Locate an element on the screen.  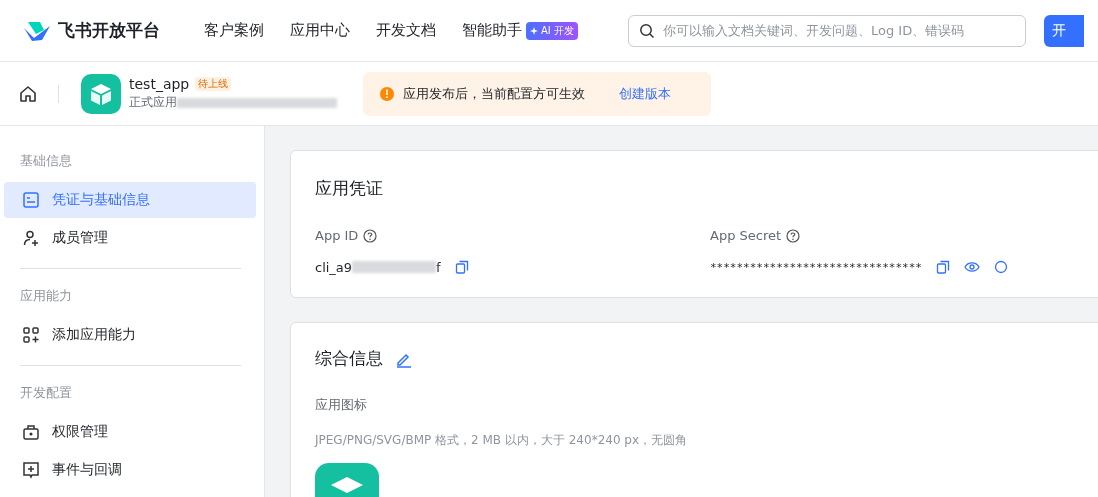
nav-link: 应用中心 is located at coordinates (320, 30).